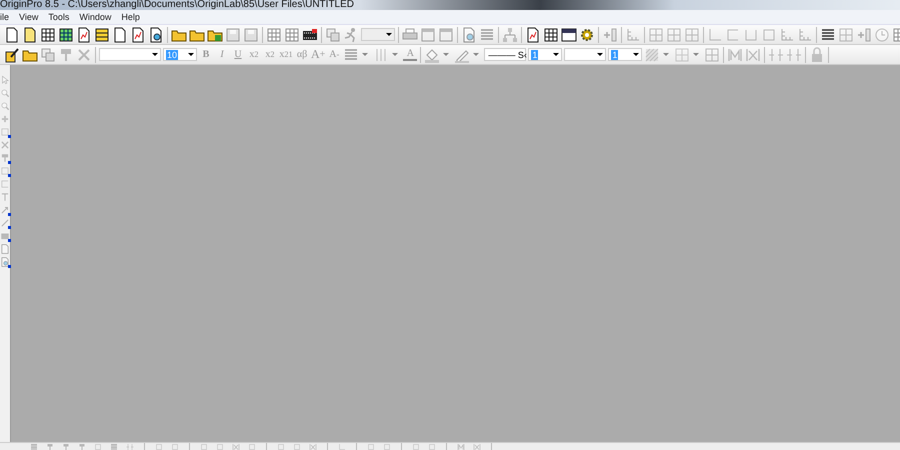 Image resolution: width=900 pixels, height=450 pixels. Describe the element at coordinates (28, 17) in the screenshot. I see `menu-item: View` at that location.